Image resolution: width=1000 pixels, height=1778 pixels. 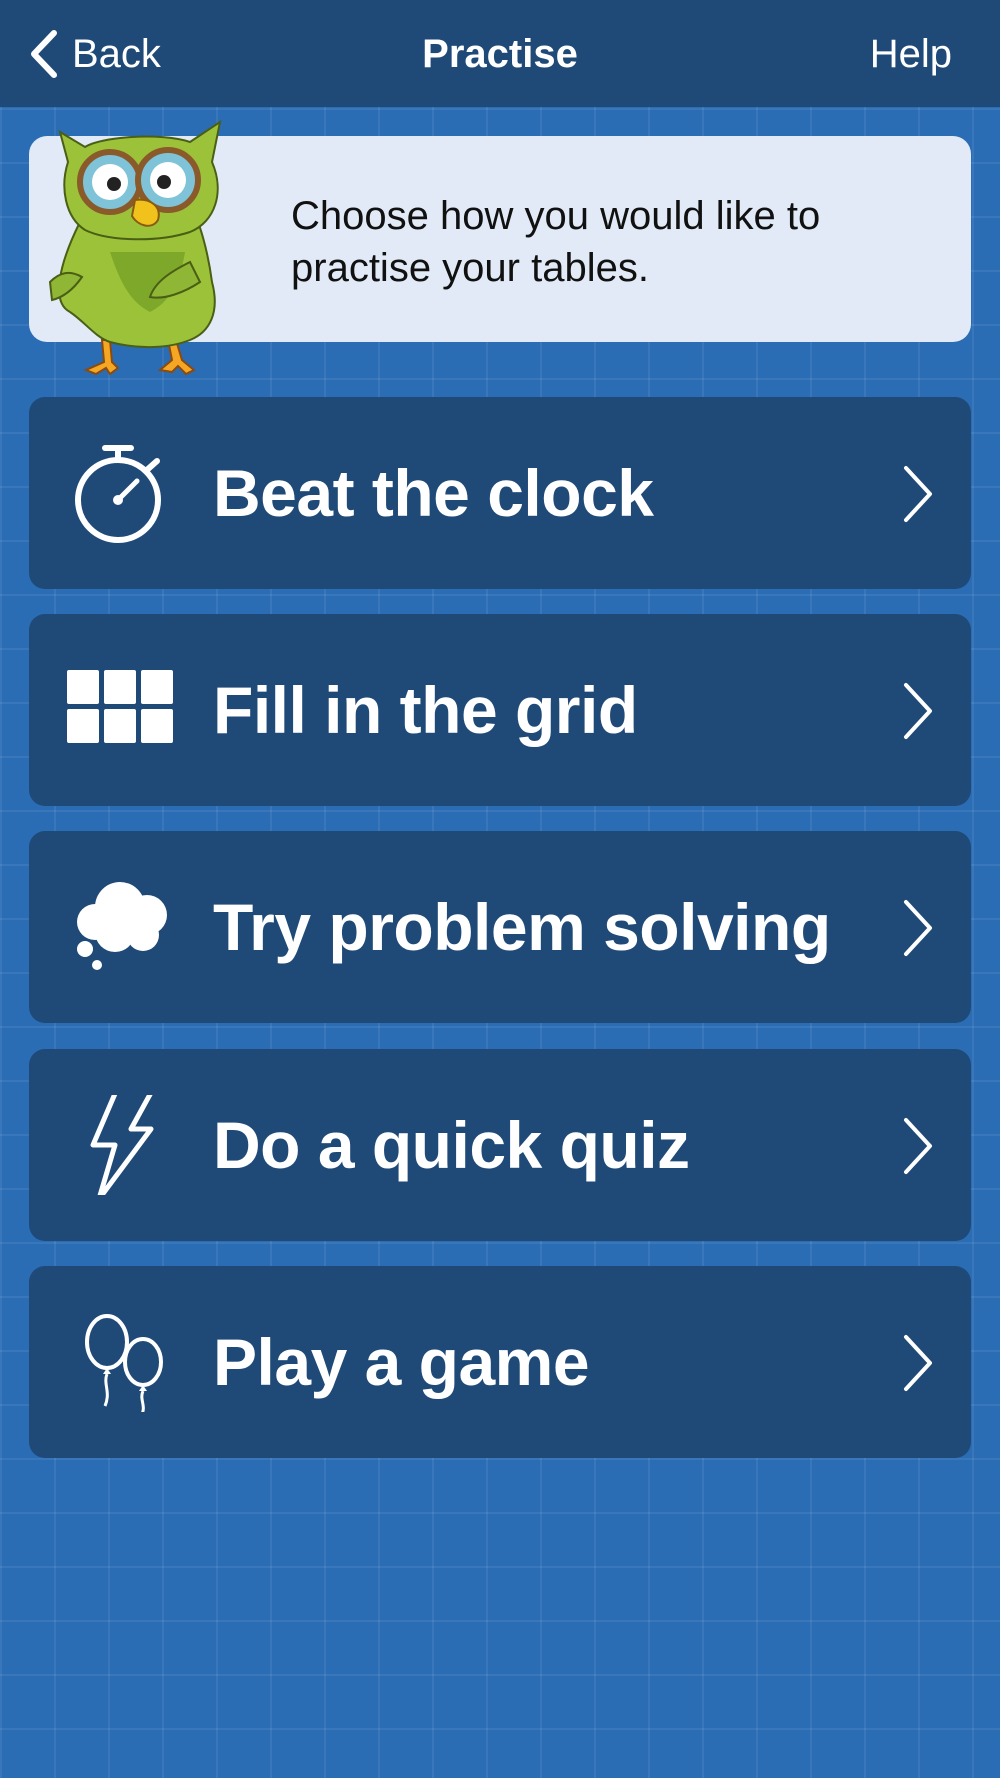 I want to click on navigation-bar: Back Practise Help, so click(x=500, y=53).